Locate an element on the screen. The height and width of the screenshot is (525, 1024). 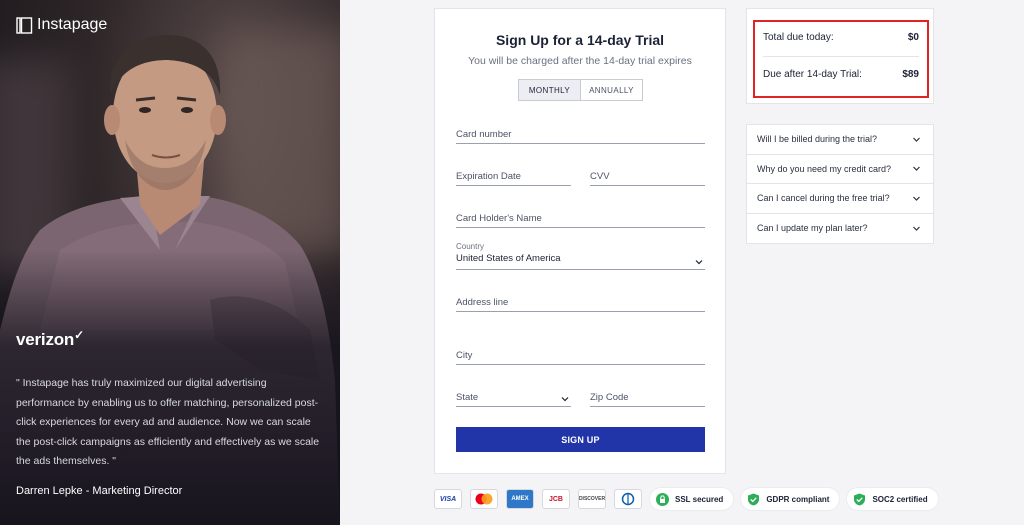
monthly-option: MONTHLY is located at coordinates (550, 90).